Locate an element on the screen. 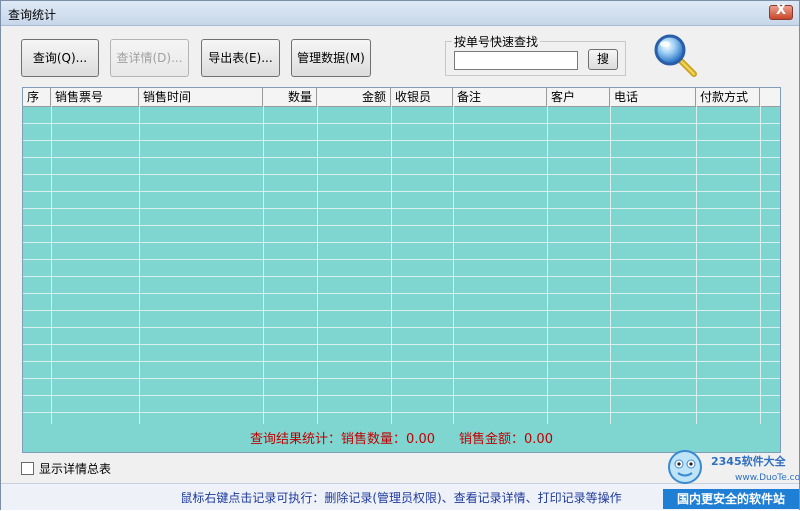 The height and width of the screenshot is (511, 800). column-header-quantity: 数量 is located at coordinates (290, 97).